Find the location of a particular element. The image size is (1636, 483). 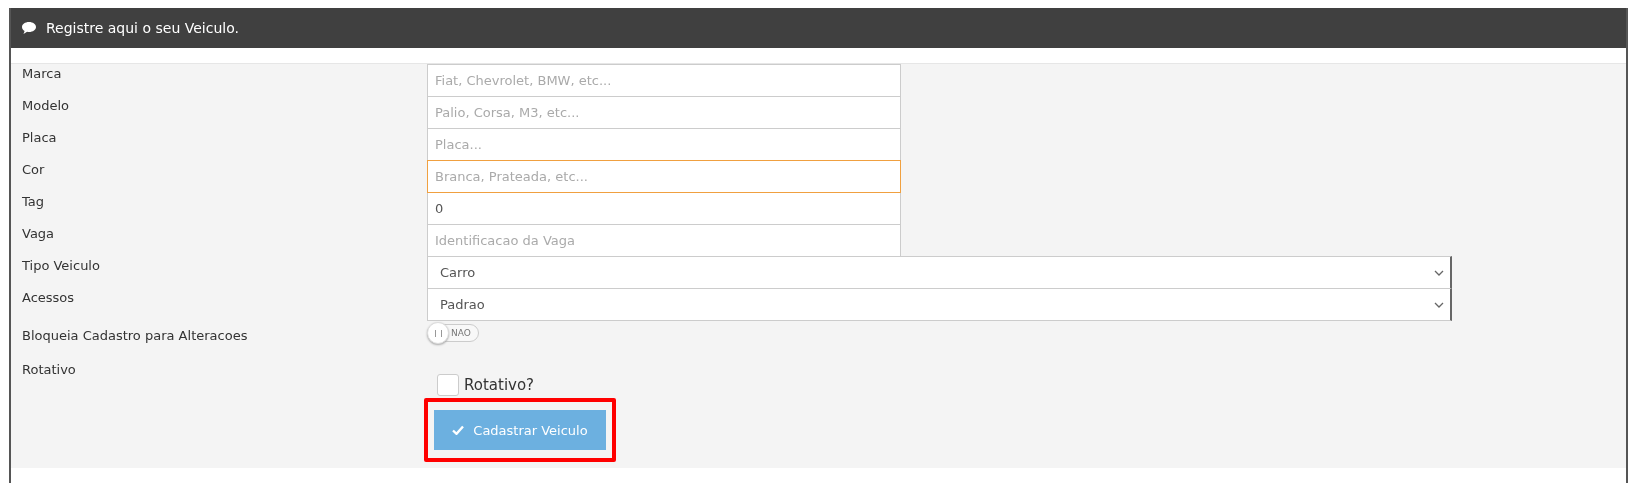

toggle-switch: NAO is located at coordinates (453, 333).